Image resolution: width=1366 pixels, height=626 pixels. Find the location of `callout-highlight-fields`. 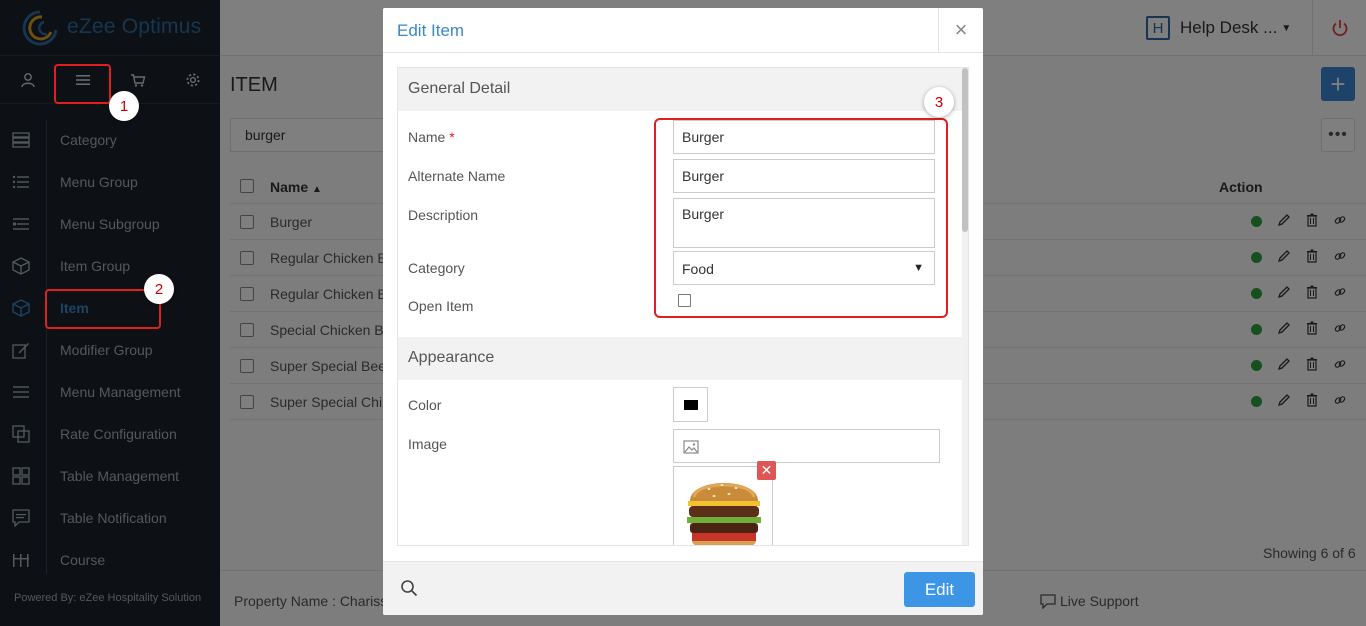

callout-highlight-fields is located at coordinates (801, 218).